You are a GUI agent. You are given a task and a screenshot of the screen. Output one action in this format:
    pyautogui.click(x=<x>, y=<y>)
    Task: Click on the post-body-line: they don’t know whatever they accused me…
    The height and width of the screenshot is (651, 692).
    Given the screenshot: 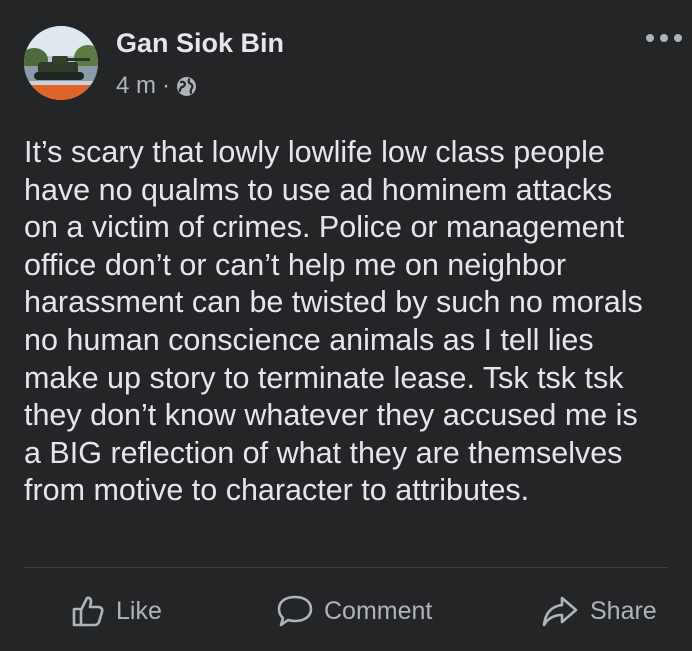 What is the action you would take?
    pyautogui.click(x=331, y=415)
    